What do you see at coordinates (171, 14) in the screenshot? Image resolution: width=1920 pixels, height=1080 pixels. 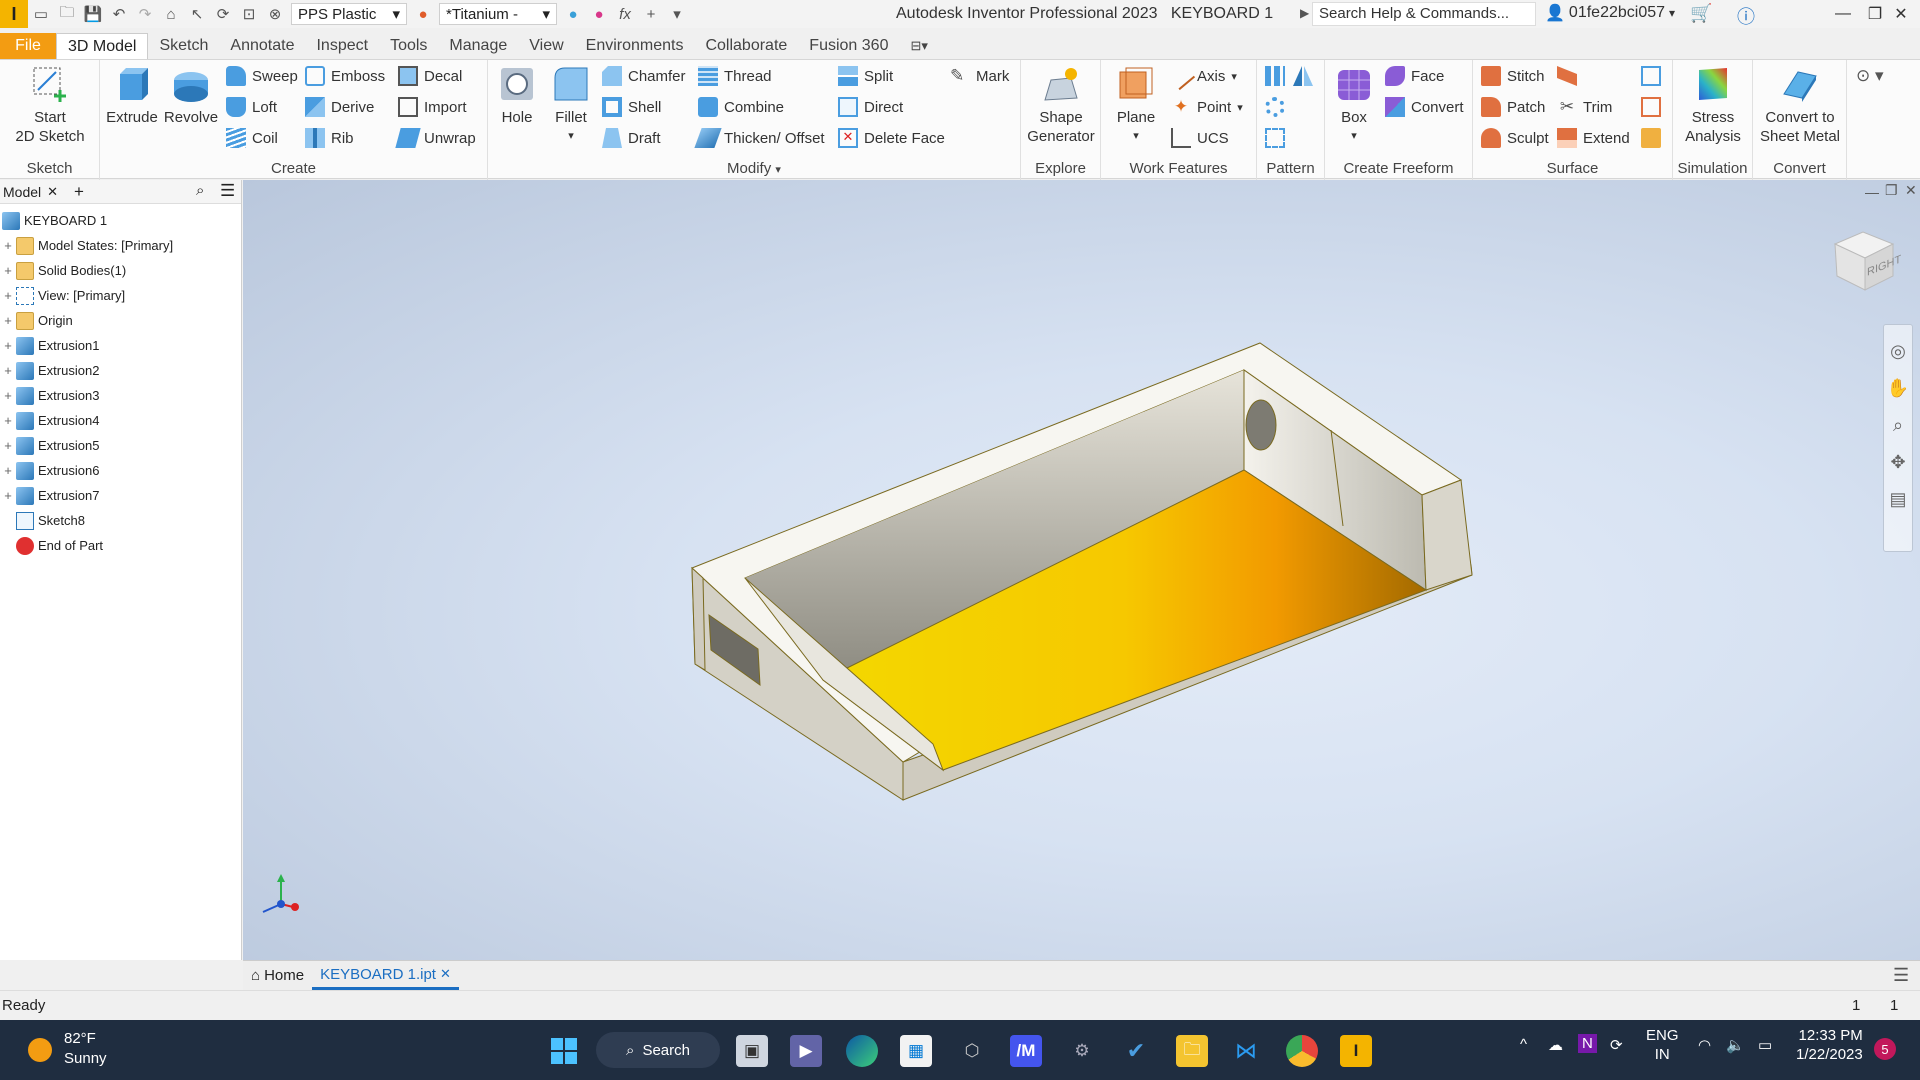 I see `home-icon: ⌂` at bounding box center [171, 14].